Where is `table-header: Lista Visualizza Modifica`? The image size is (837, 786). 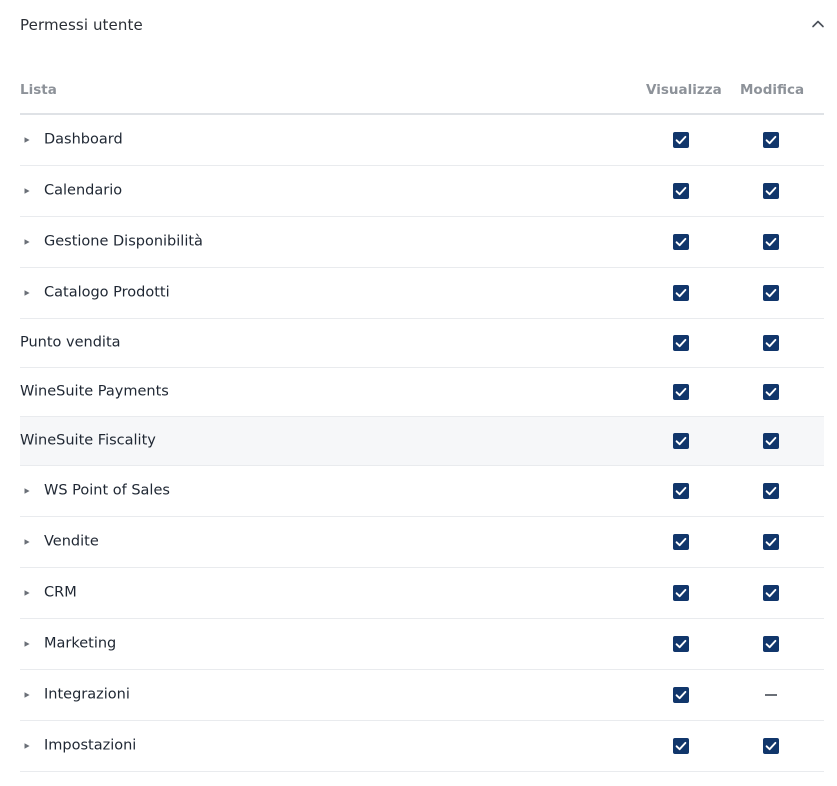
table-header: Lista Visualizza Modifica is located at coordinates (422, 90).